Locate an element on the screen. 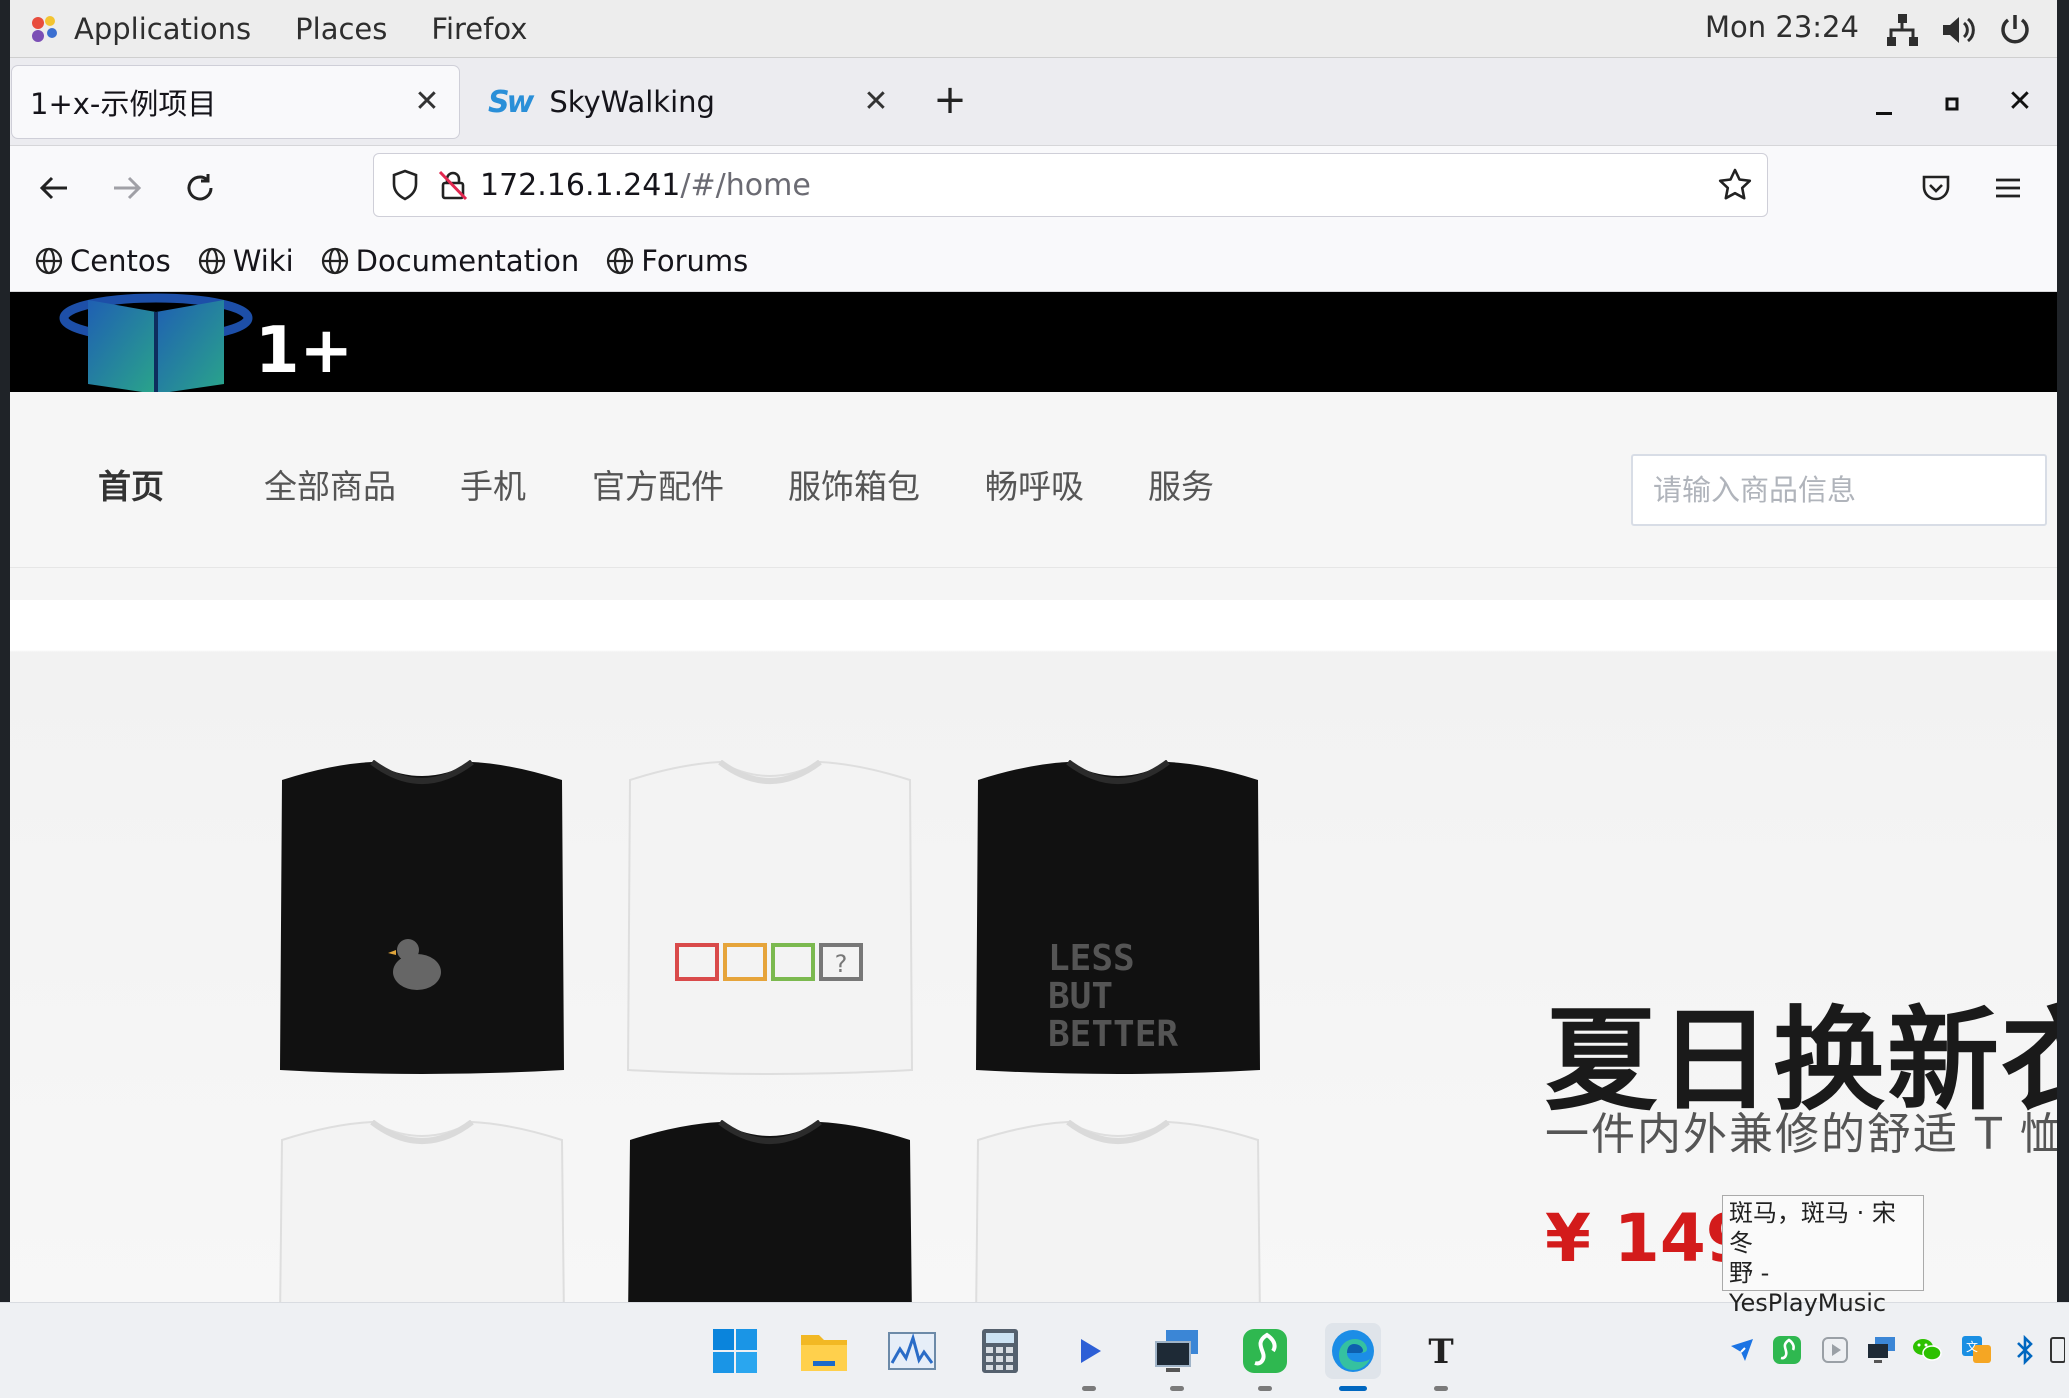 The height and width of the screenshot is (1398, 2069). url-host: 172.16.1.241 is located at coordinates (580, 185).